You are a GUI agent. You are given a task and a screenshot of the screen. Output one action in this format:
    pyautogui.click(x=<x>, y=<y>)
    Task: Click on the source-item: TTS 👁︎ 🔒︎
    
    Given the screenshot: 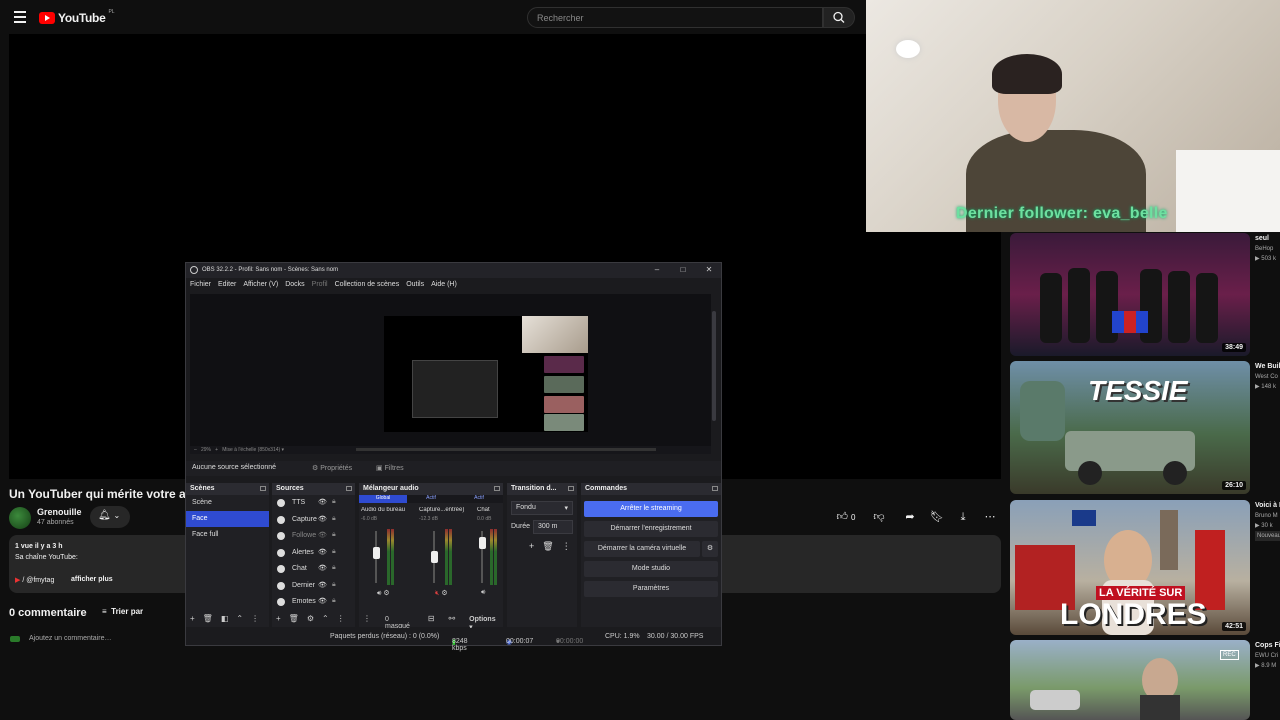 What is the action you would take?
    pyautogui.click(x=313, y=503)
    